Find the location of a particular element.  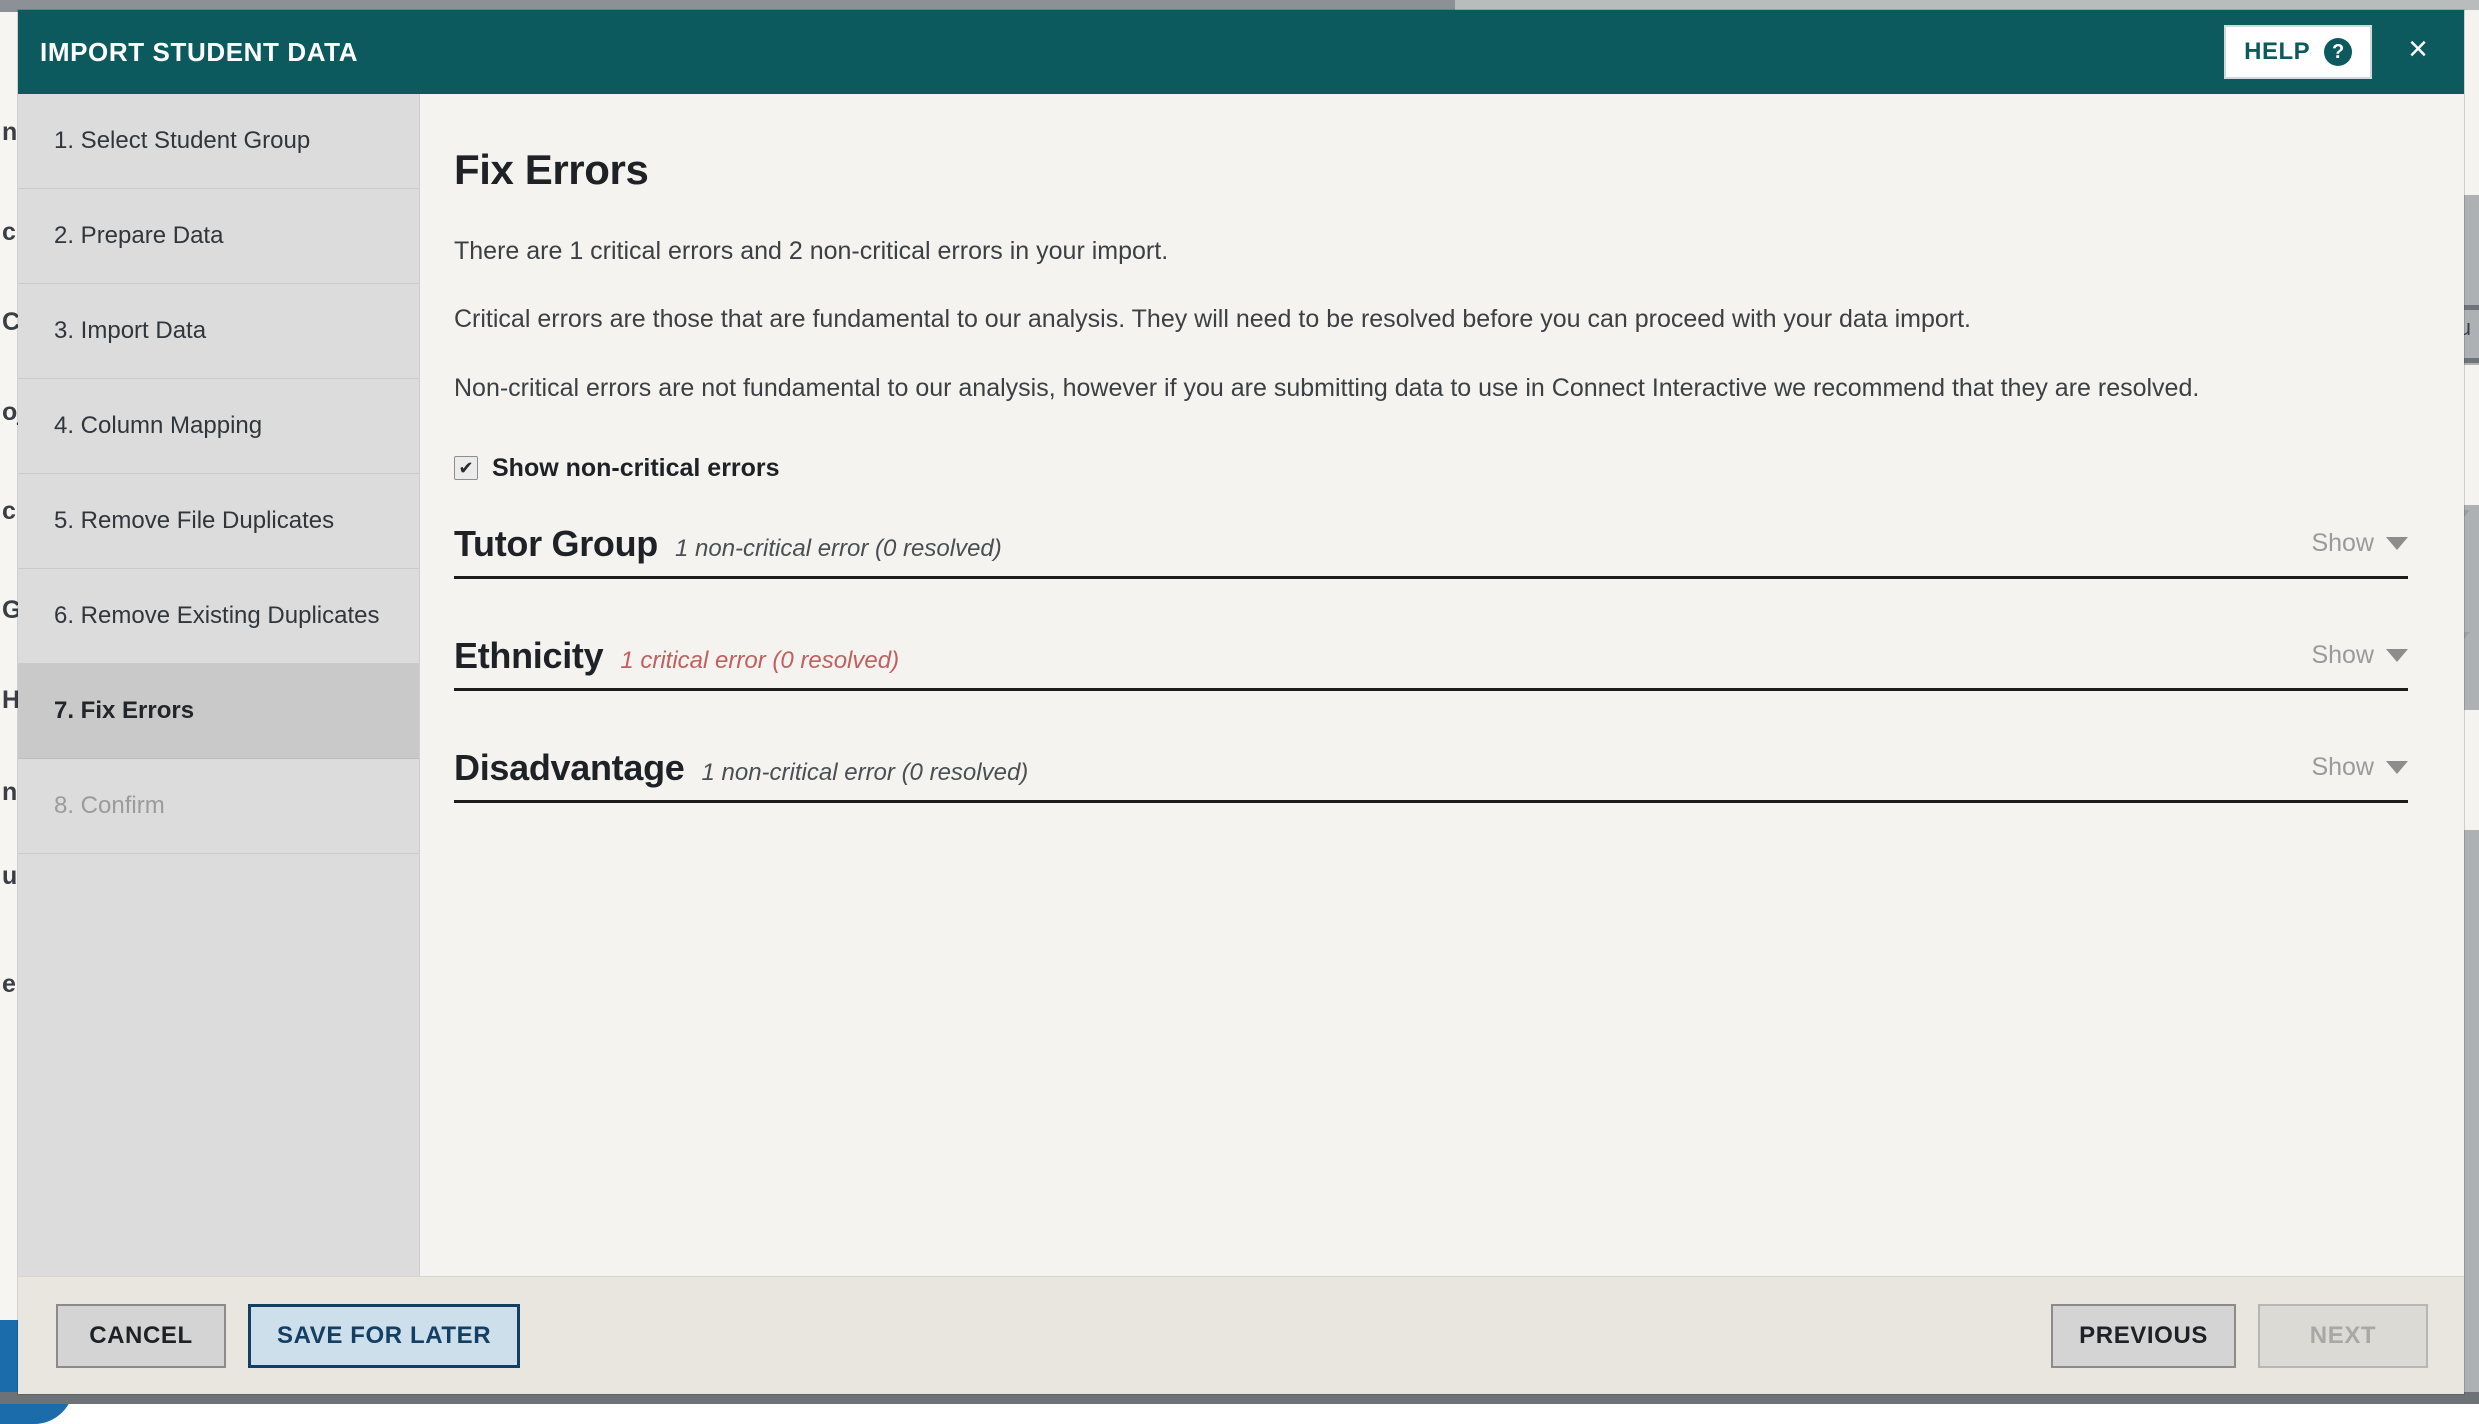

modal-header: IMPORT STUDENT DATA HELP ? × is located at coordinates (1241, 52).